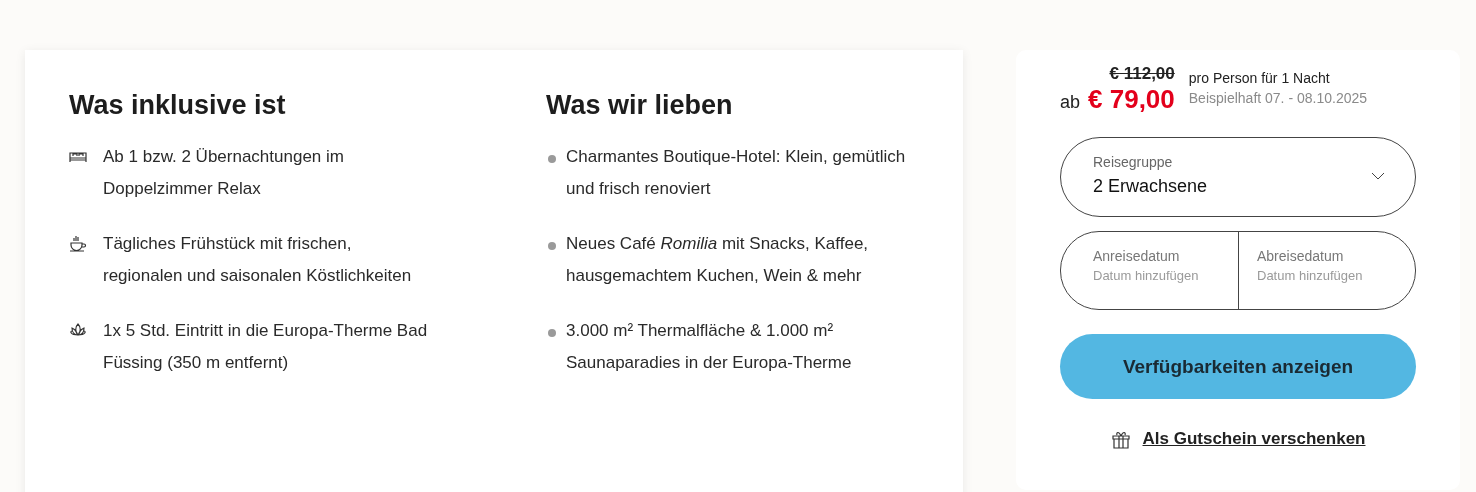 The height and width of the screenshot is (492, 1476). Describe the element at coordinates (258, 260) in the screenshot. I see `feature-text: Tägliches Frühstück mit frischen, regionalen und saisonalen Köstlichkeiten` at that location.